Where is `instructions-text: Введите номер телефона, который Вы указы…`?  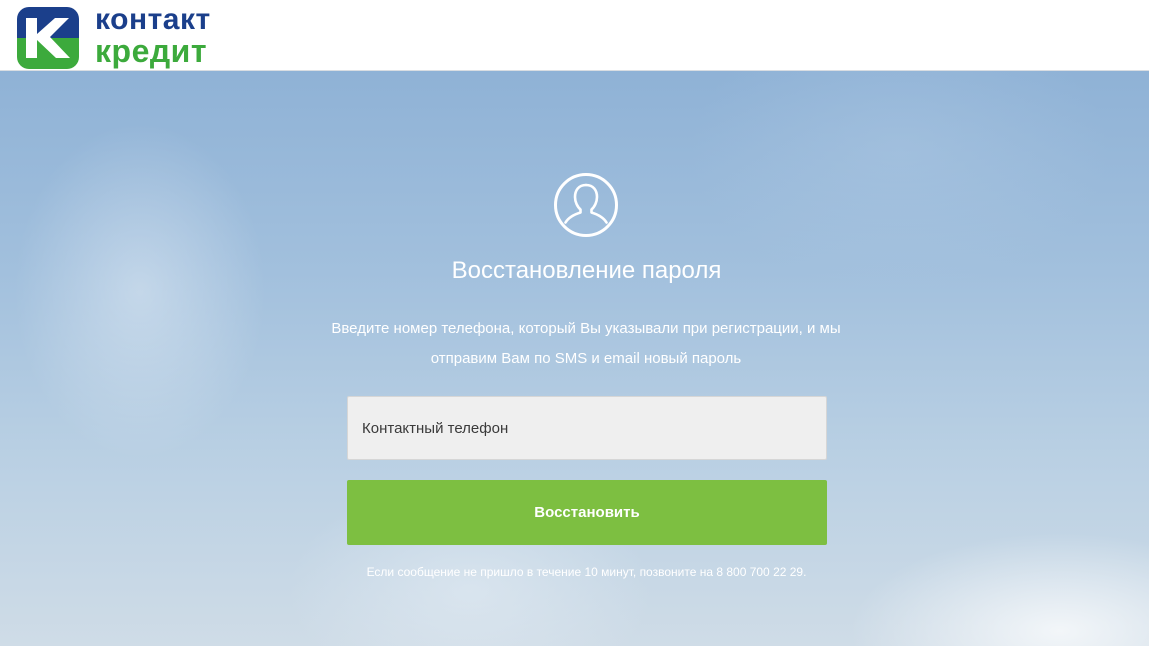 instructions-text: Введите номер телефона, который Вы указы… is located at coordinates (586, 343).